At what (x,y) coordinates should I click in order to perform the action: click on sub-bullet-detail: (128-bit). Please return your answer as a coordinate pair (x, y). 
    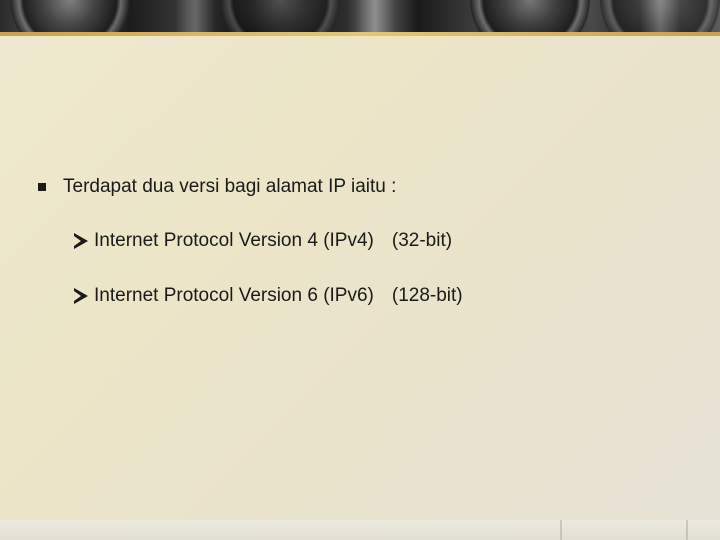
    Looking at the image, I should click on (427, 295).